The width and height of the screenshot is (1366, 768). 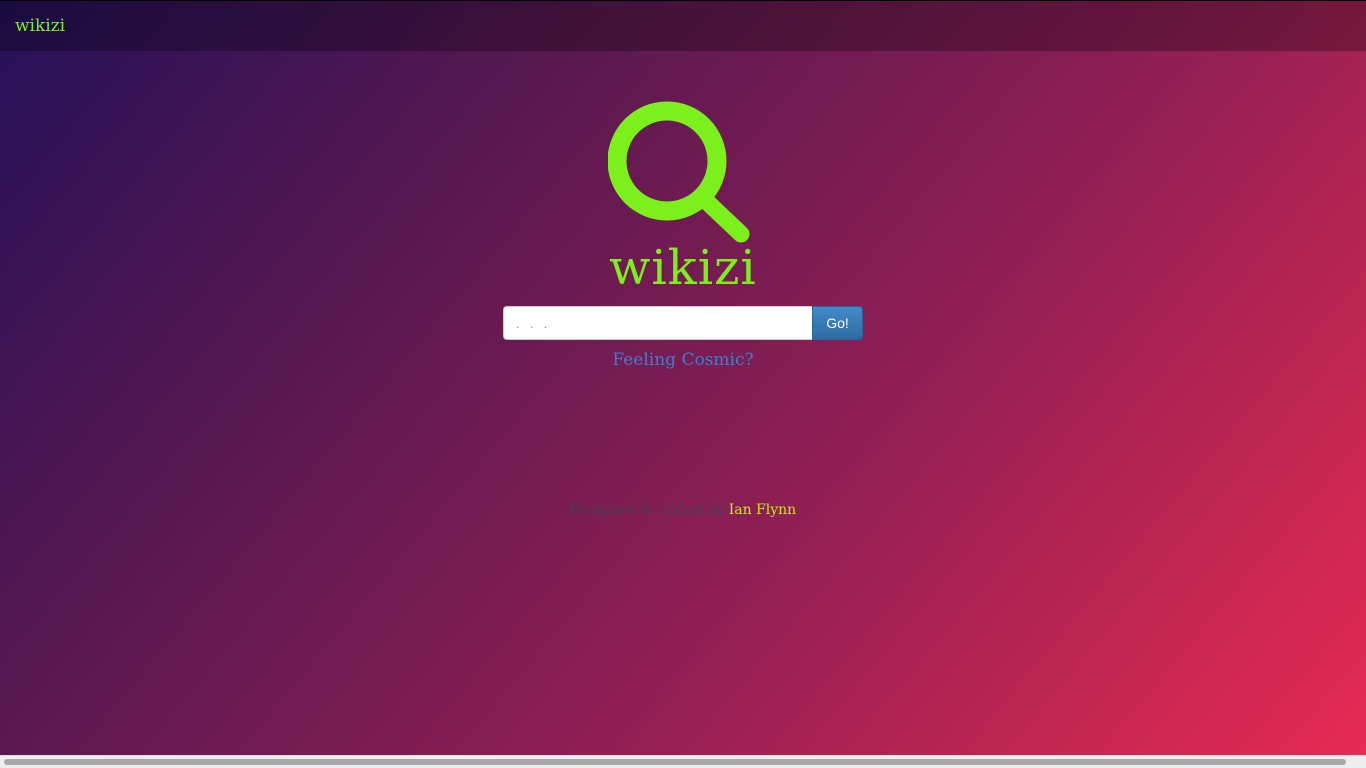 What do you see at coordinates (683, 268) in the screenshot?
I see `site-title: wikizi` at bounding box center [683, 268].